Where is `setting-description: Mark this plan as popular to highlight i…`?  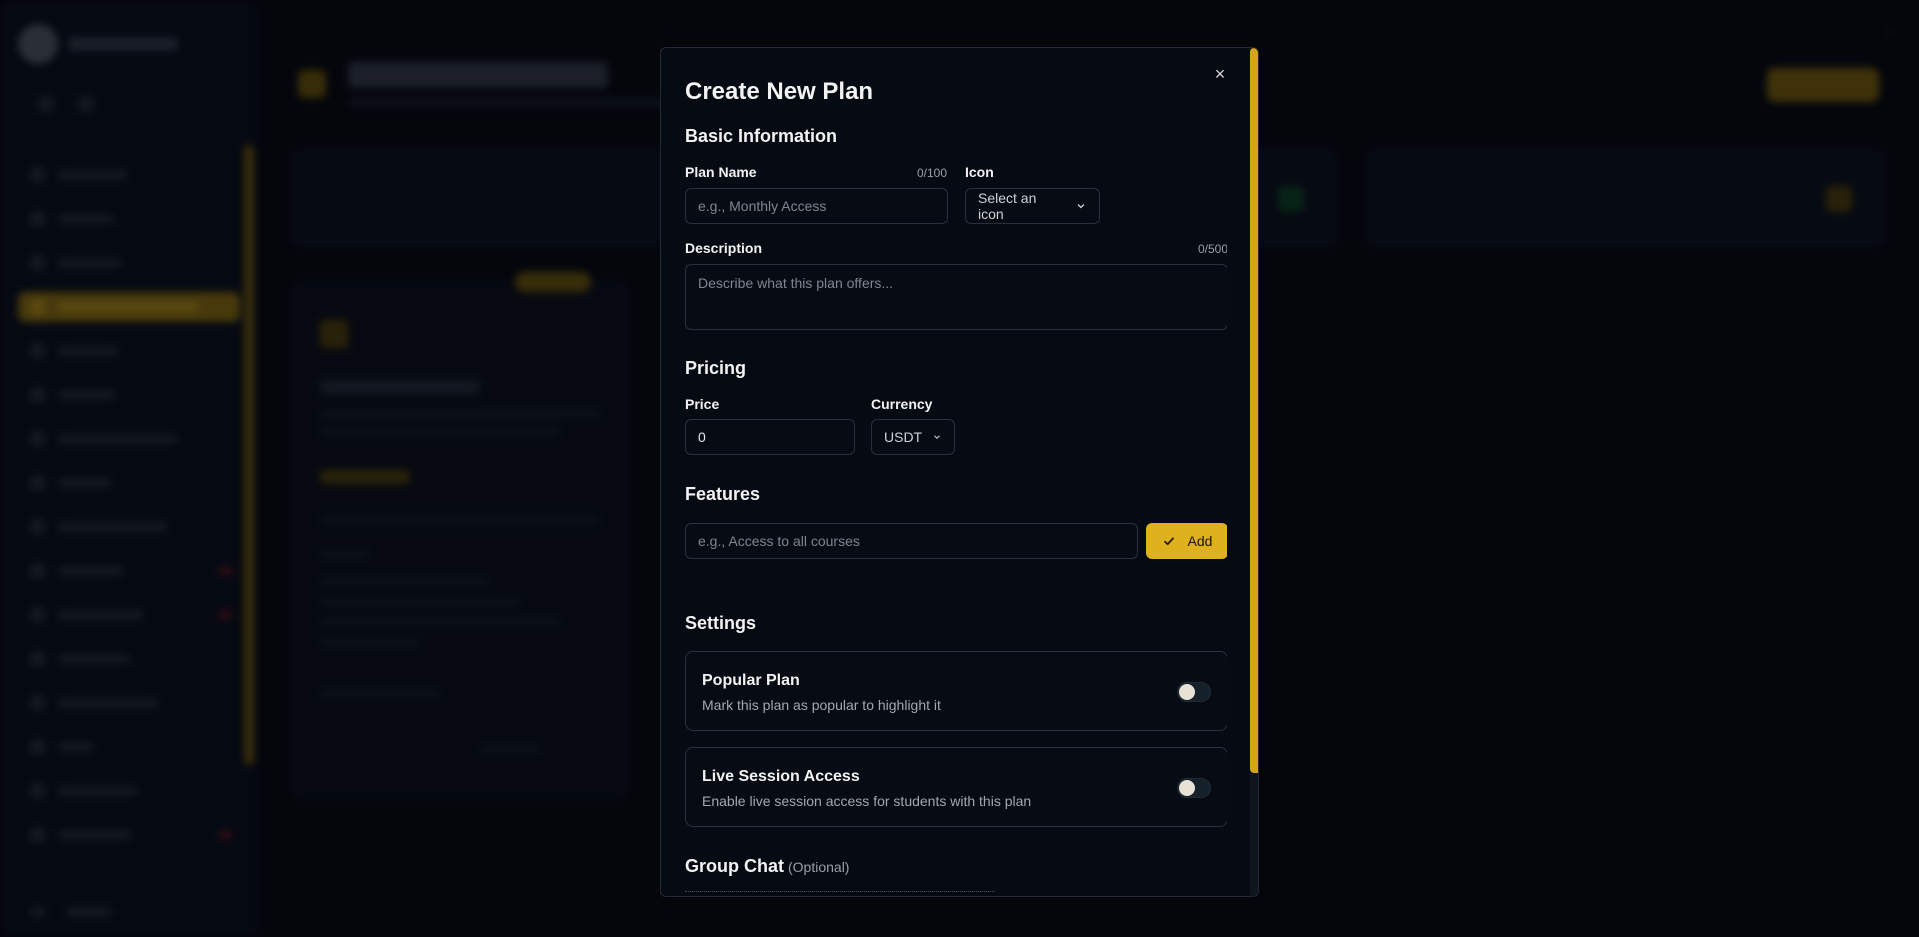 setting-description: Mark this plan as popular to highlight i… is located at coordinates (821, 705).